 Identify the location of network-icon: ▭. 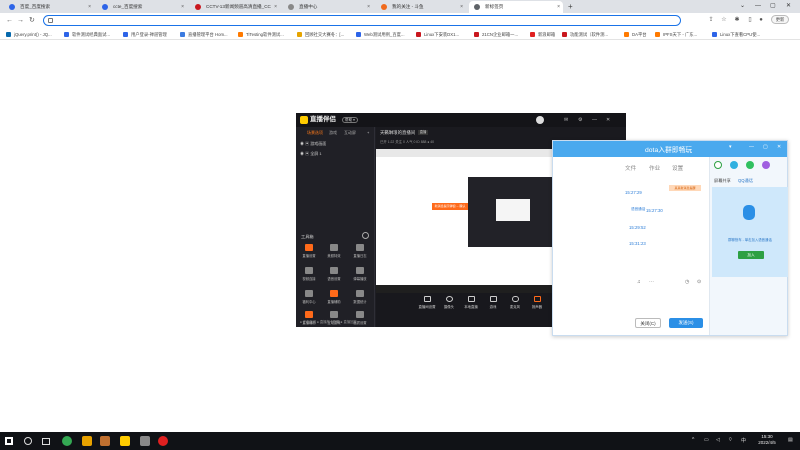
(706, 440).